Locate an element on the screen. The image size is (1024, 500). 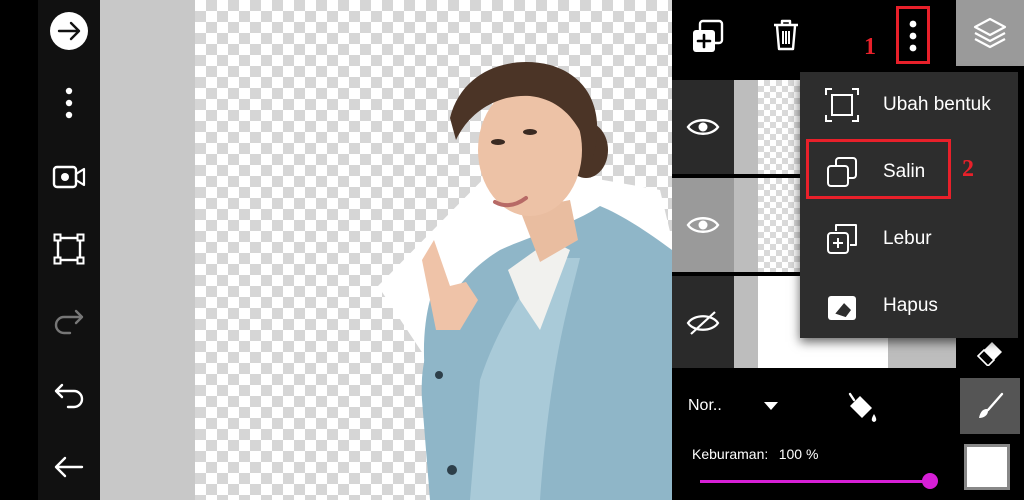
redo-icon is located at coordinates (69, 322).